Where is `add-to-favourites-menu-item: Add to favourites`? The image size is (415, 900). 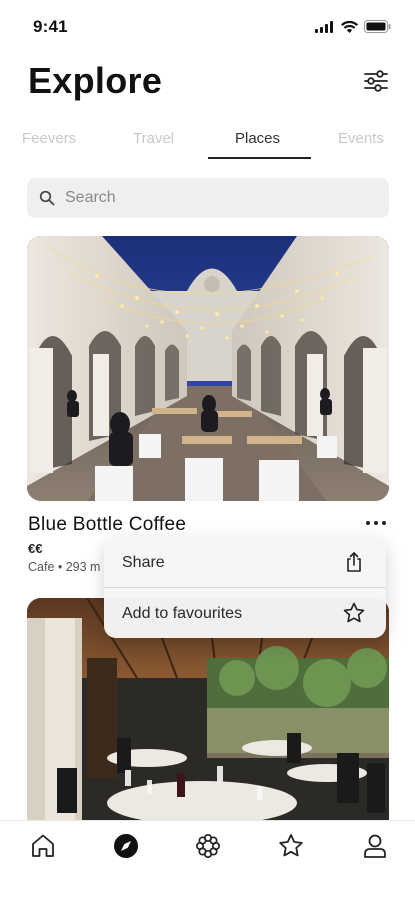 add-to-favourites-menu-item: Add to favourites is located at coordinates (245, 613).